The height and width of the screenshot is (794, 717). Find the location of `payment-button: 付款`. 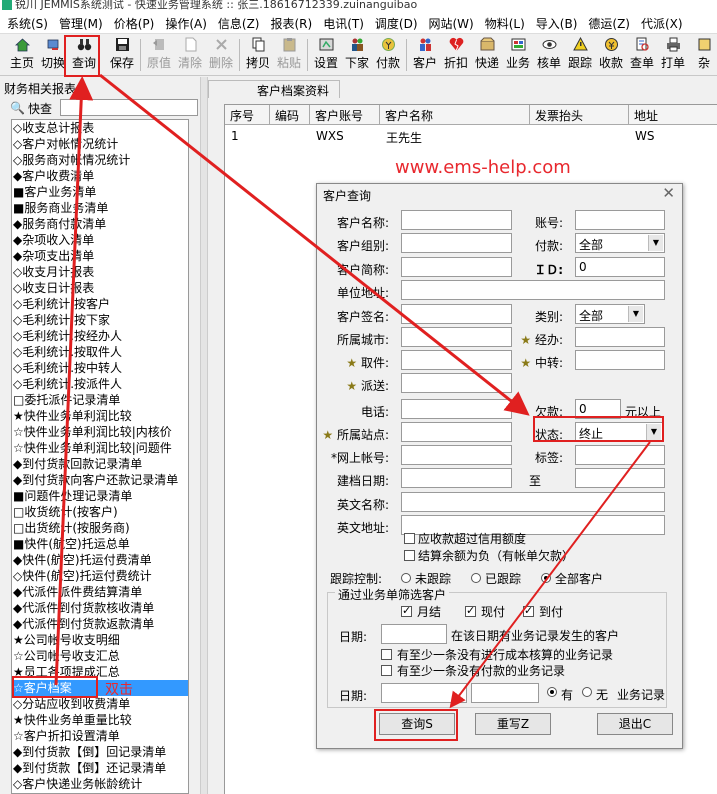

payment-button: 付款 is located at coordinates (388, 55).